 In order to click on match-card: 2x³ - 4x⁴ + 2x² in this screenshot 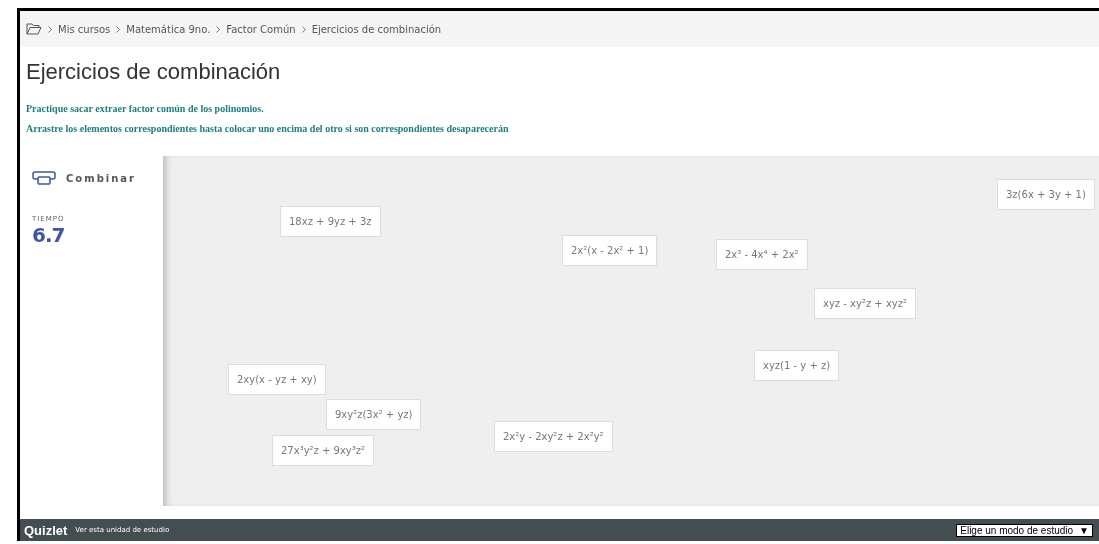, I will do `click(762, 254)`.